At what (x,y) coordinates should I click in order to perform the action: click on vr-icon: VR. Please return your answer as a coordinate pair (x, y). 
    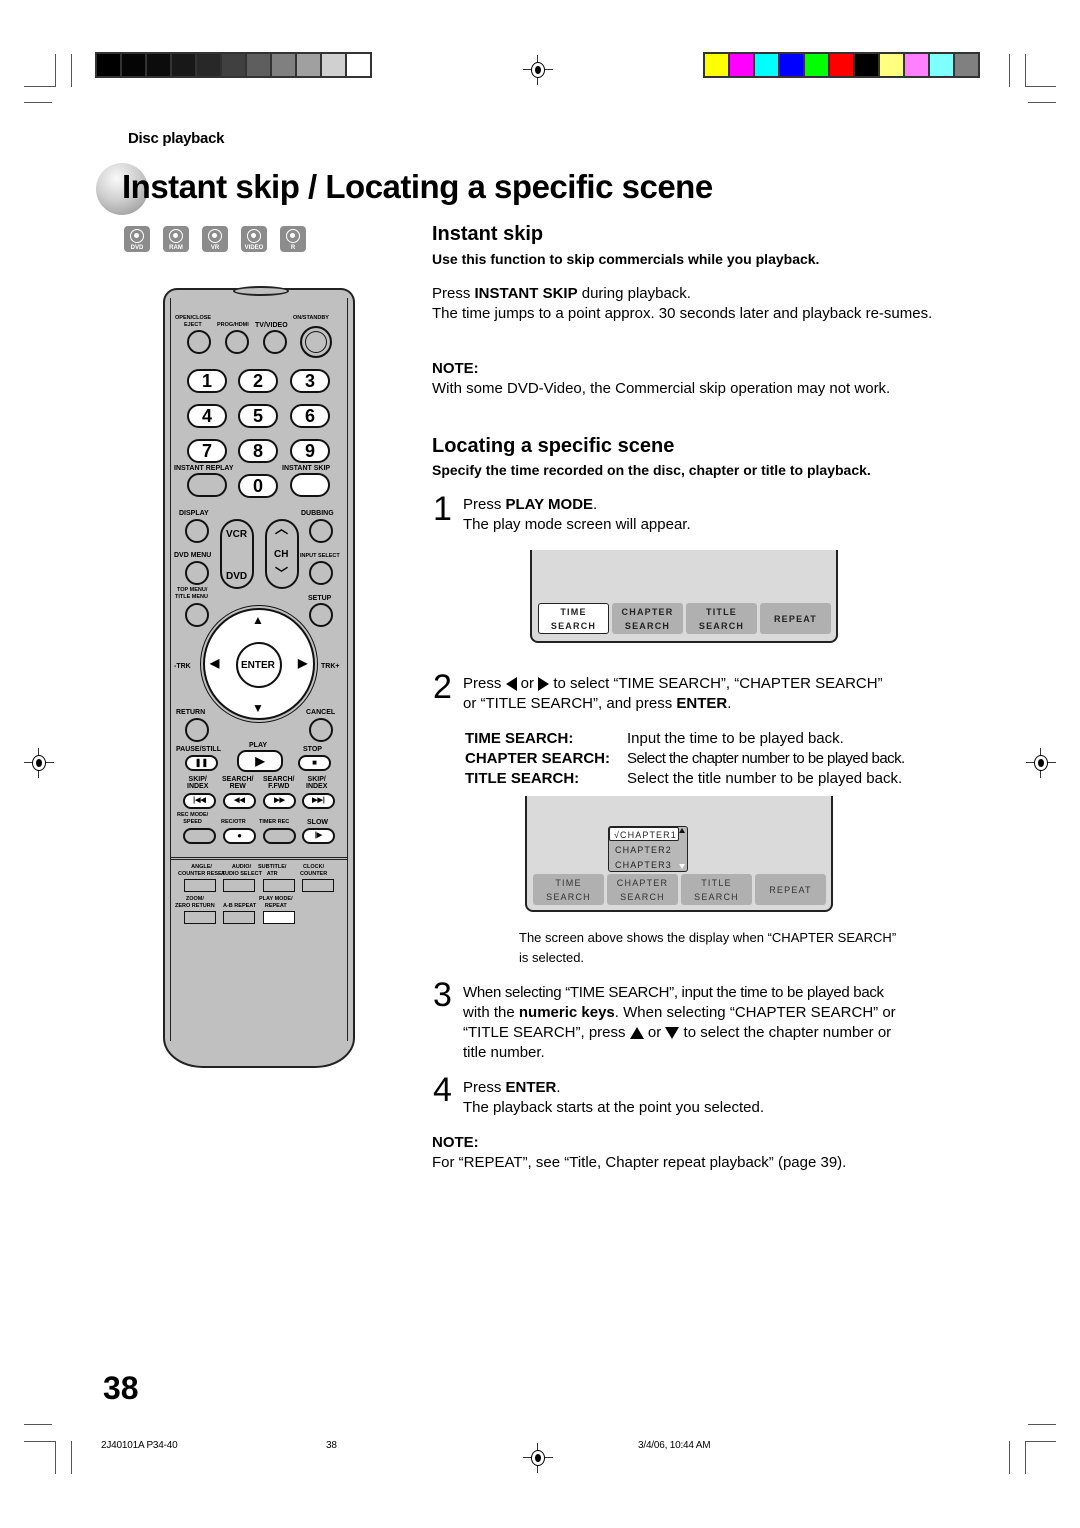
    Looking at the image, I should click on (215, 239).